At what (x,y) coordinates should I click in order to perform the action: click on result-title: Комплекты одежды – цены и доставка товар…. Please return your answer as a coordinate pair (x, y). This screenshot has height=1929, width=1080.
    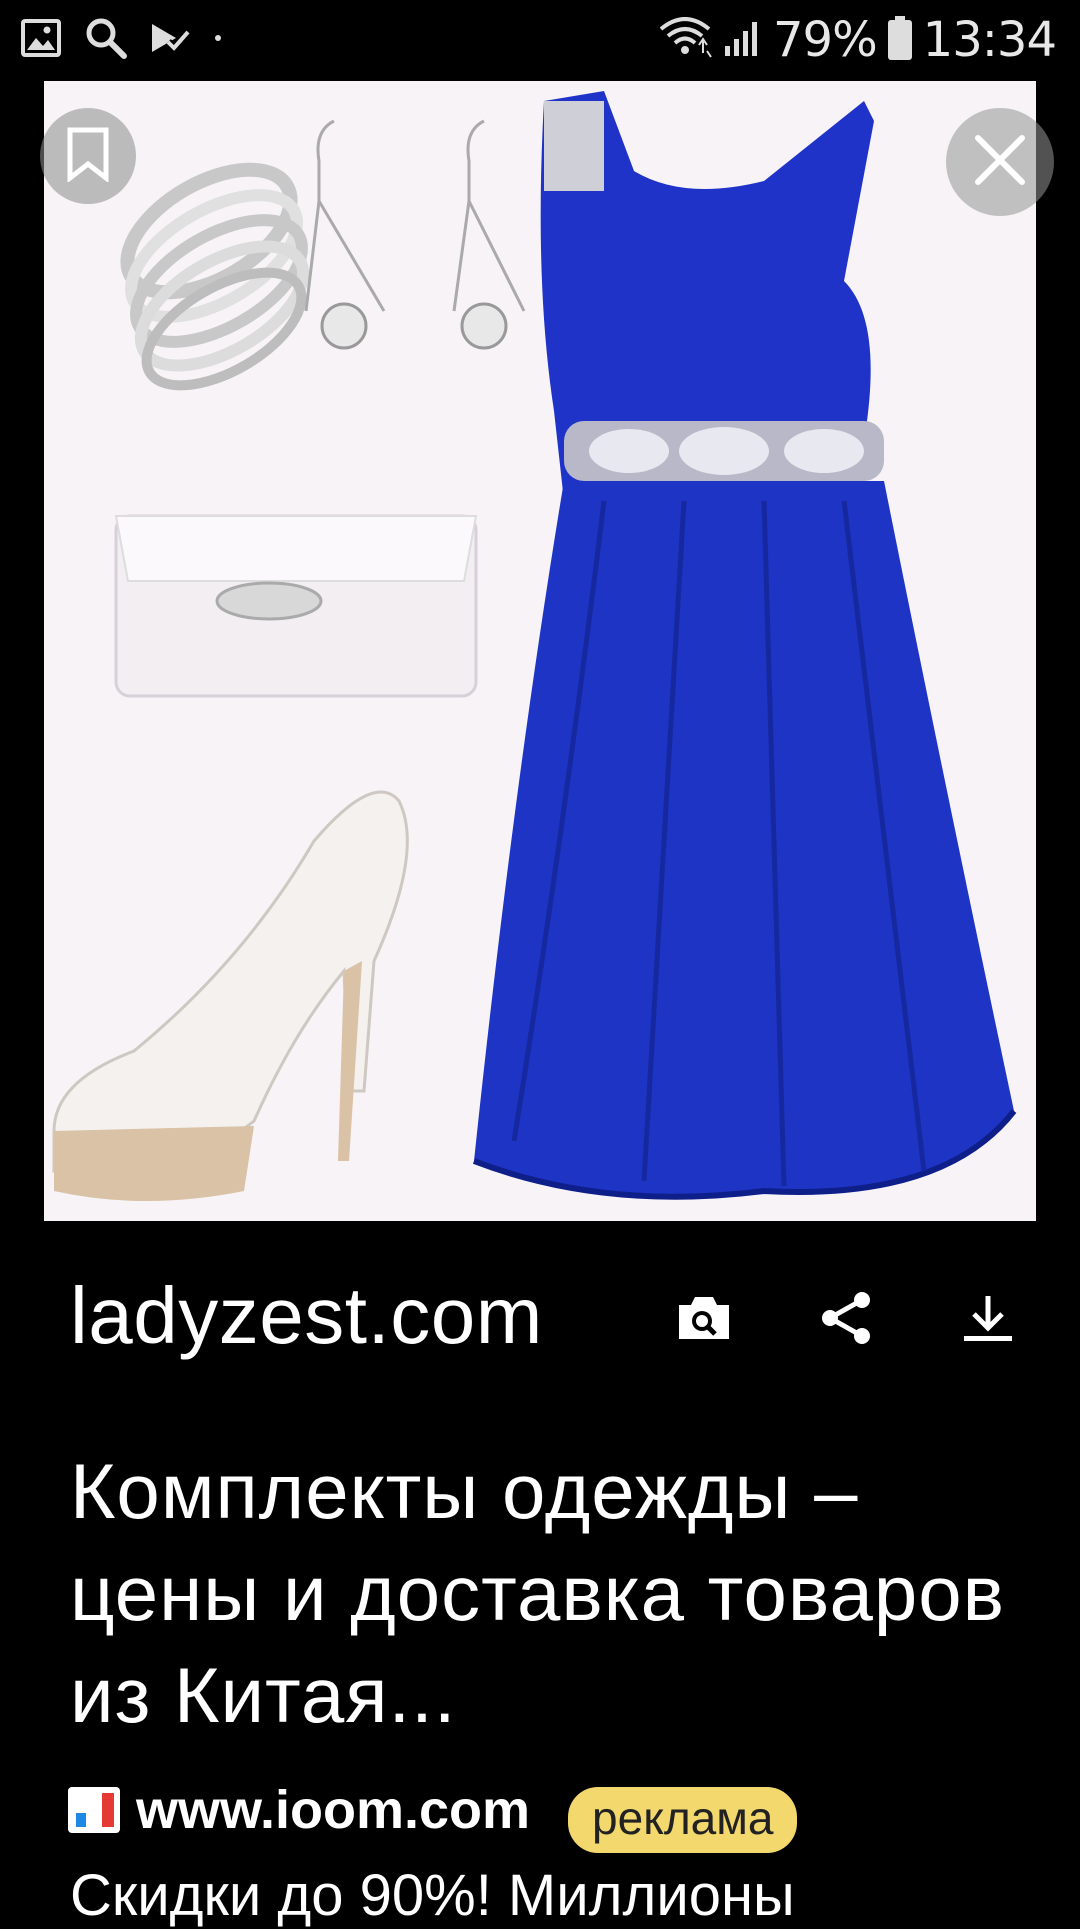
    Looking at the image, I should click on (550, 1593).